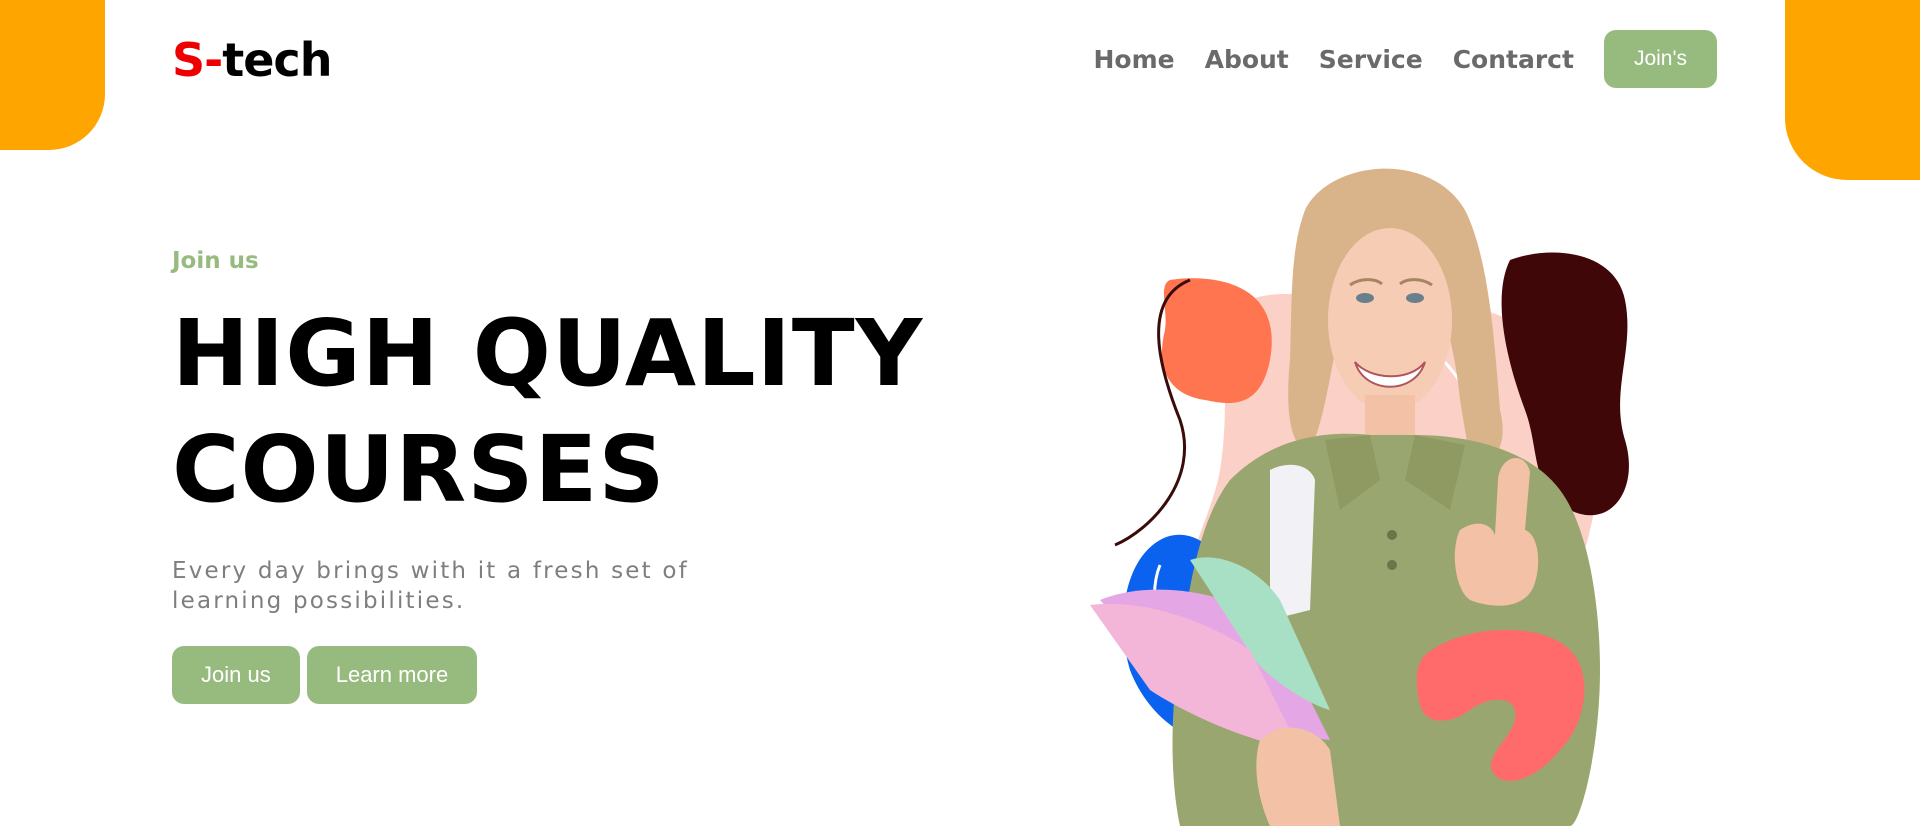 This screenshot has height=826, width=1920. What do you see at coordinates (1513, 59) in the screenshot?
I see `nav-link-contact: Contarct` at bounding box center [1513, 59].